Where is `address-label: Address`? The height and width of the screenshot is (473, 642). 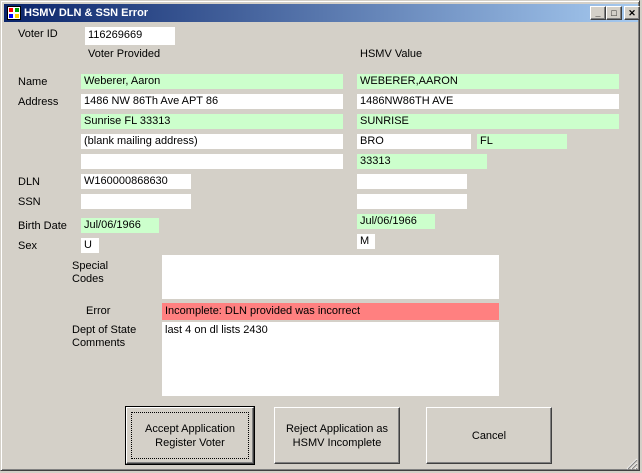 address-label: Address is located at coordinates (38, 102).